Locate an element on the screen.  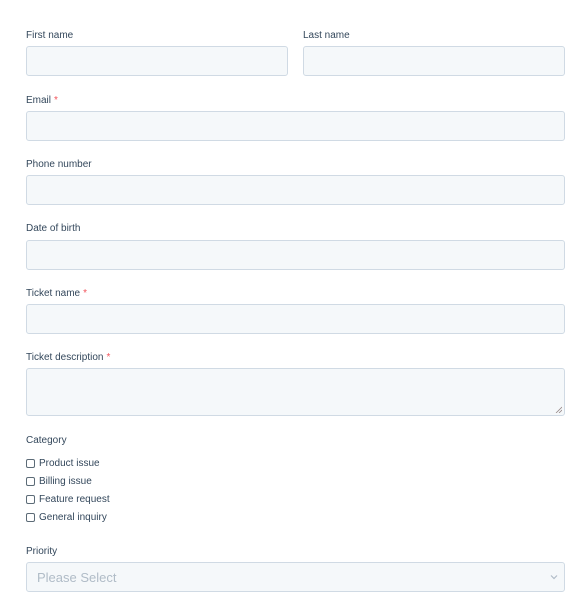
ticket-description-textarea is located at coordinates (295, 392).